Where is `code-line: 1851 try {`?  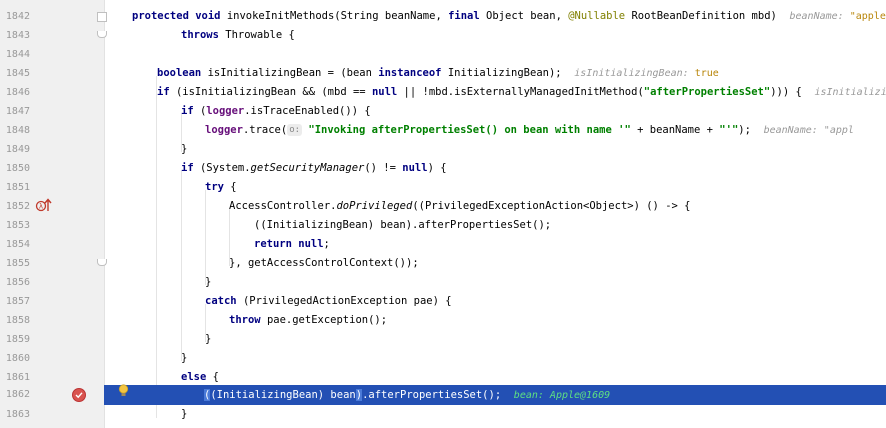
code-line: 1851 try { is located at coordinates (443, 187).